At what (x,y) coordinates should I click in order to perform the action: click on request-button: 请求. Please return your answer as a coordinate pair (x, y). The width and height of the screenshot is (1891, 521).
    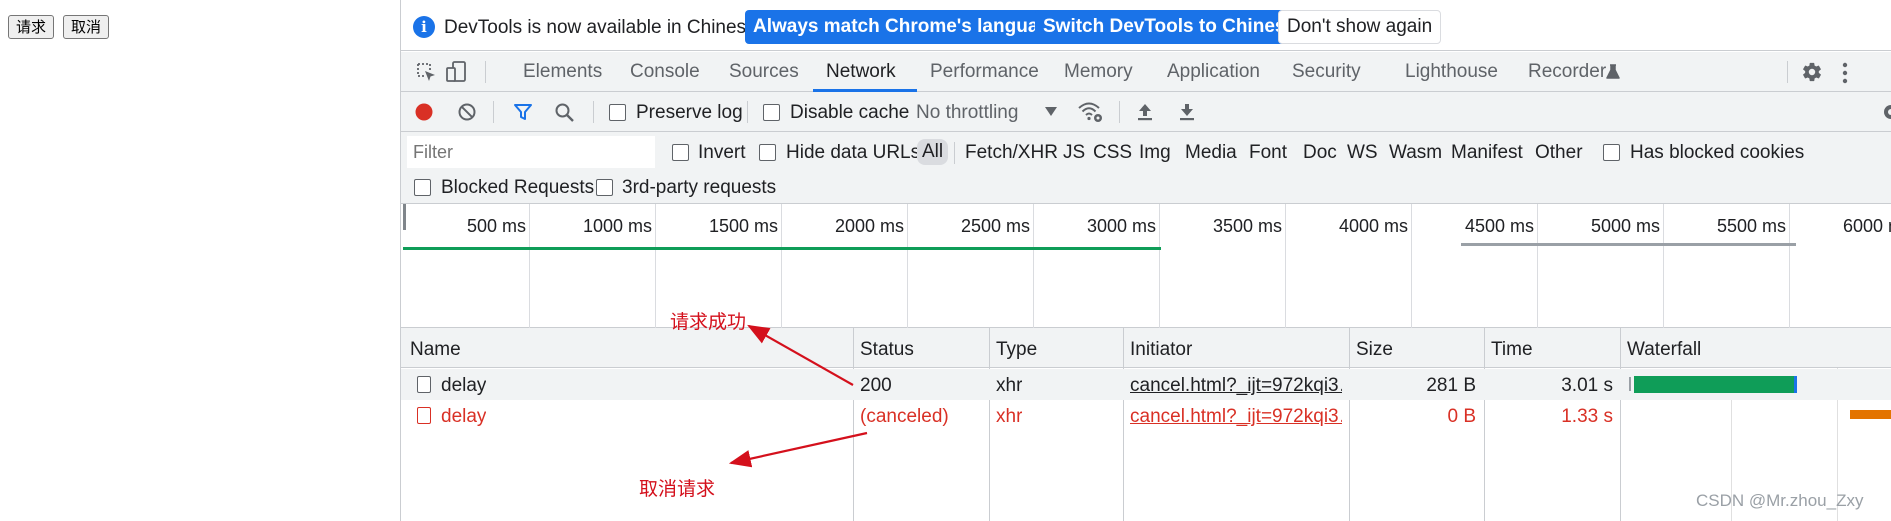
    Looking at the image, I should click on (31, 27).